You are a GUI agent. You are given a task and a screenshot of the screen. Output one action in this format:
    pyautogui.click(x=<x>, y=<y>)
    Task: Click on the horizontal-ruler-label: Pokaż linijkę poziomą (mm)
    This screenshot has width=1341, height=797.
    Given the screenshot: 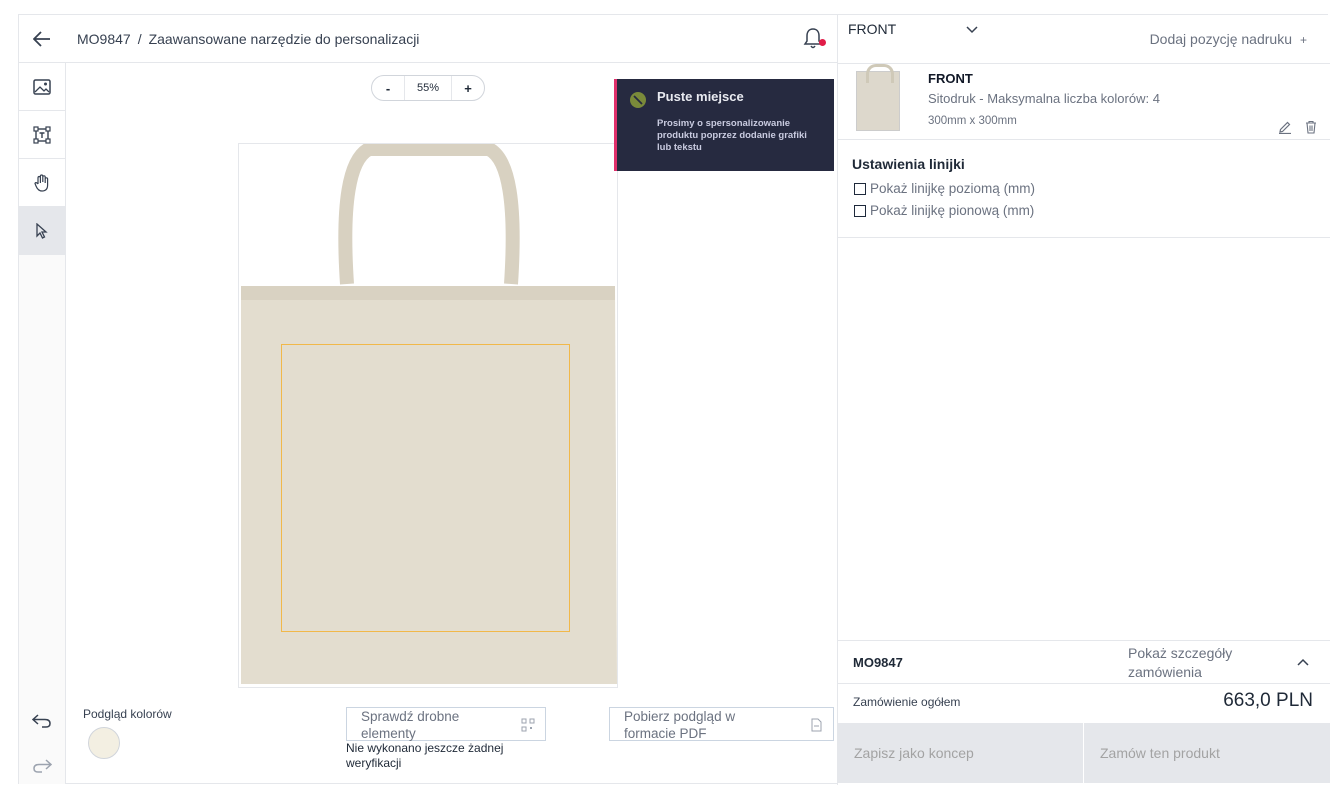 What is the action you would take?
    pyautogui.click(x=953, y=188)
    